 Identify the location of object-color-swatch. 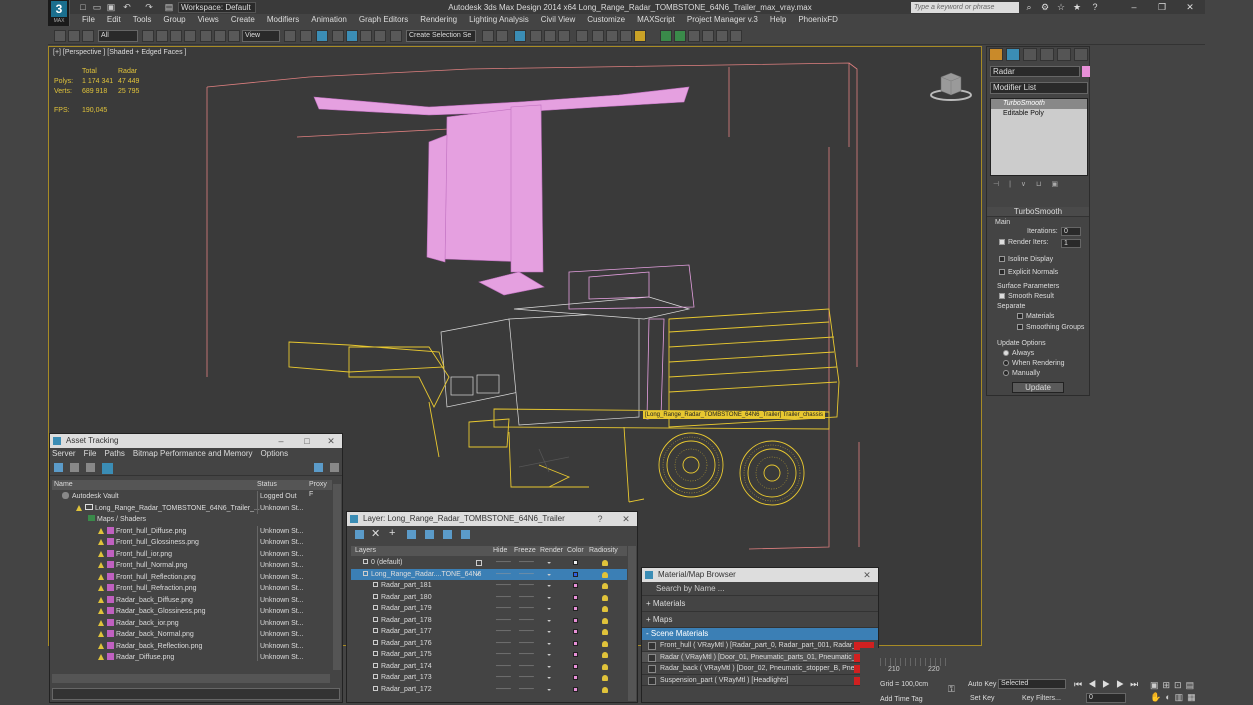
(1086, 71).